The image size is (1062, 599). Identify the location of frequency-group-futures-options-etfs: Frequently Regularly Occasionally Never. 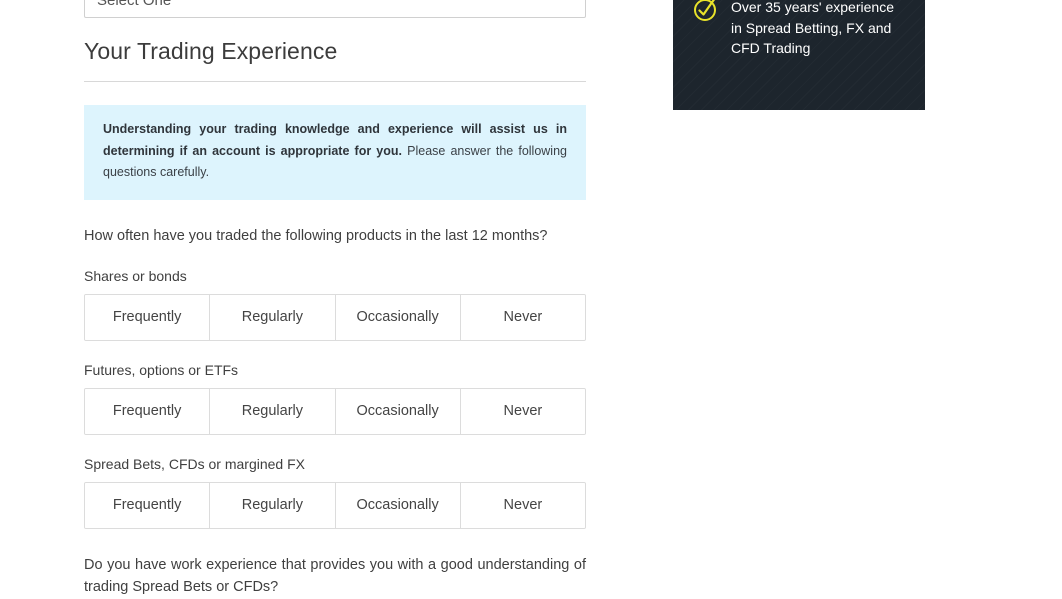
(335, 411).